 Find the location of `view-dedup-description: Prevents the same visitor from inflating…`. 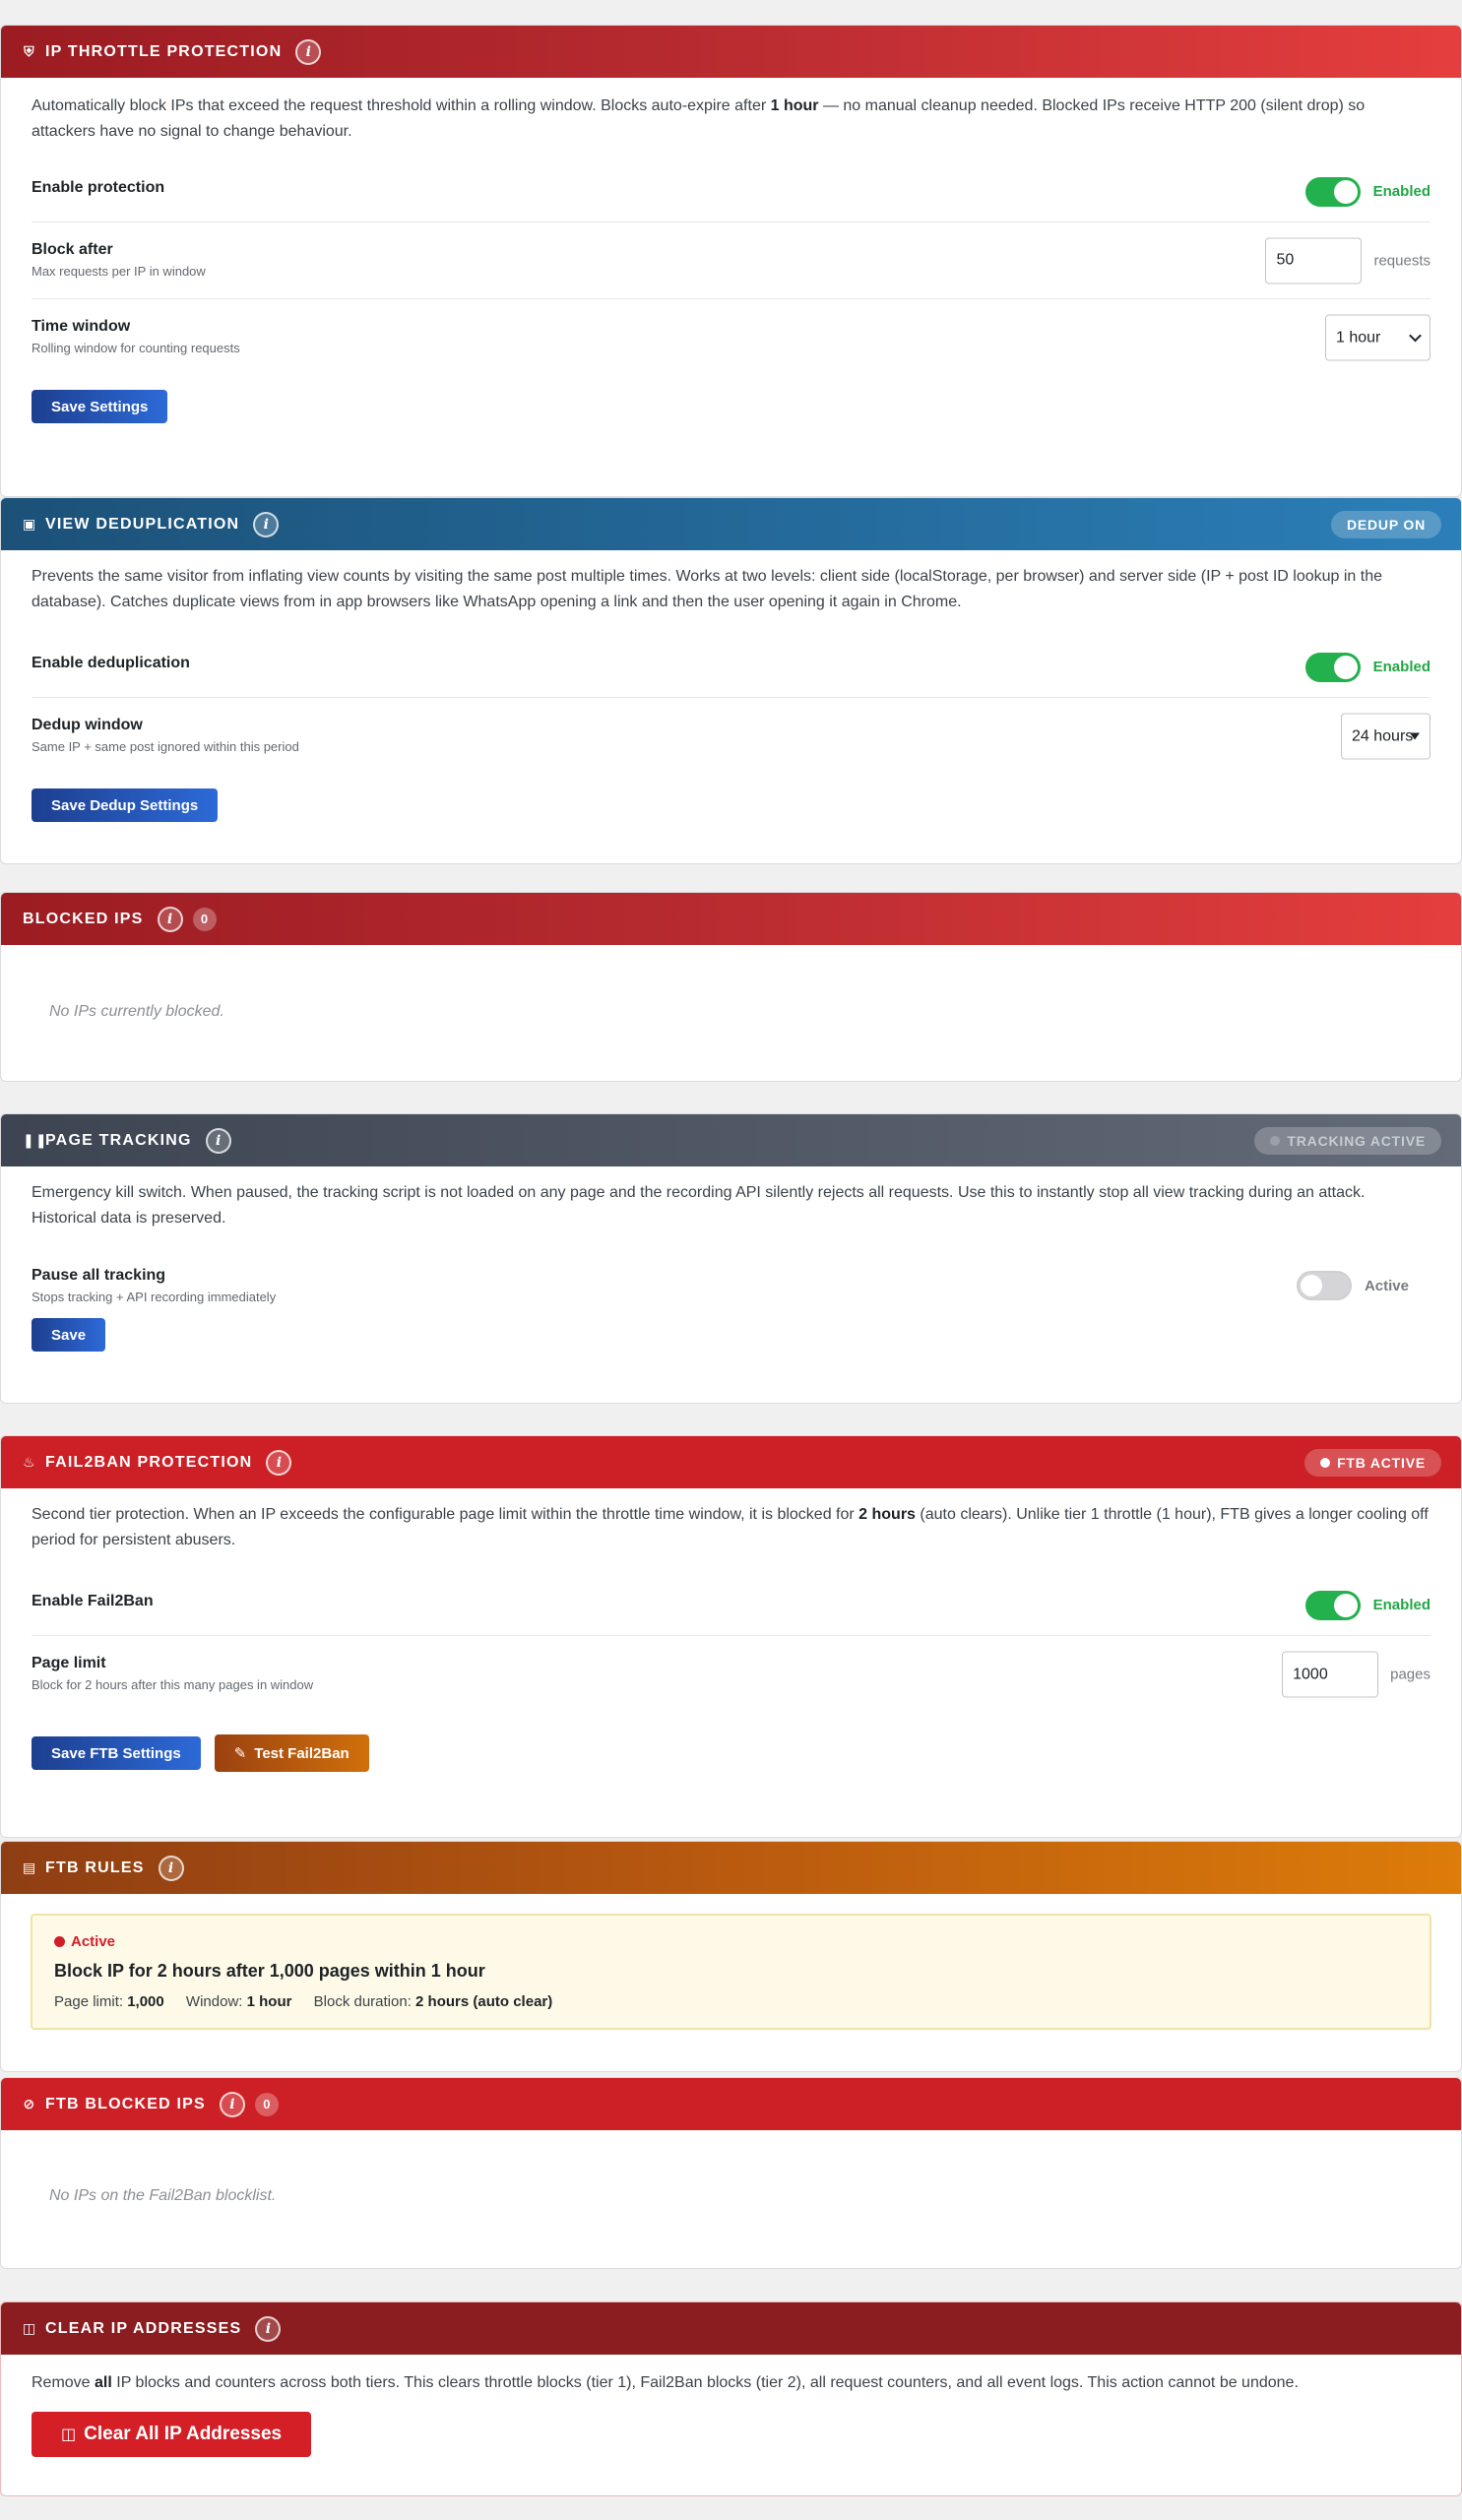

view-dedup-description: Prevents the same visitor from inflating… is located at coordinates (707, 589).